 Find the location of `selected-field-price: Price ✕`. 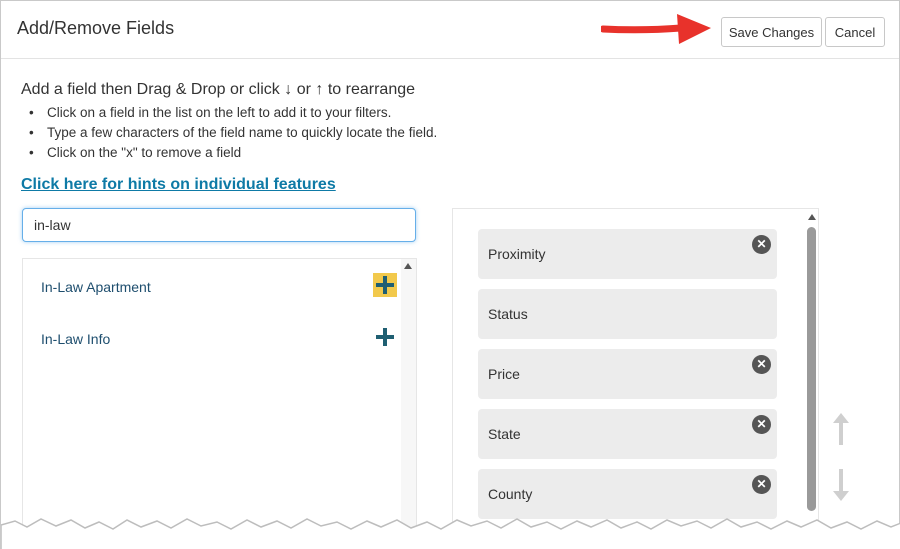

selected-field-price: Price ✕ is located at coordinates (627, 374).